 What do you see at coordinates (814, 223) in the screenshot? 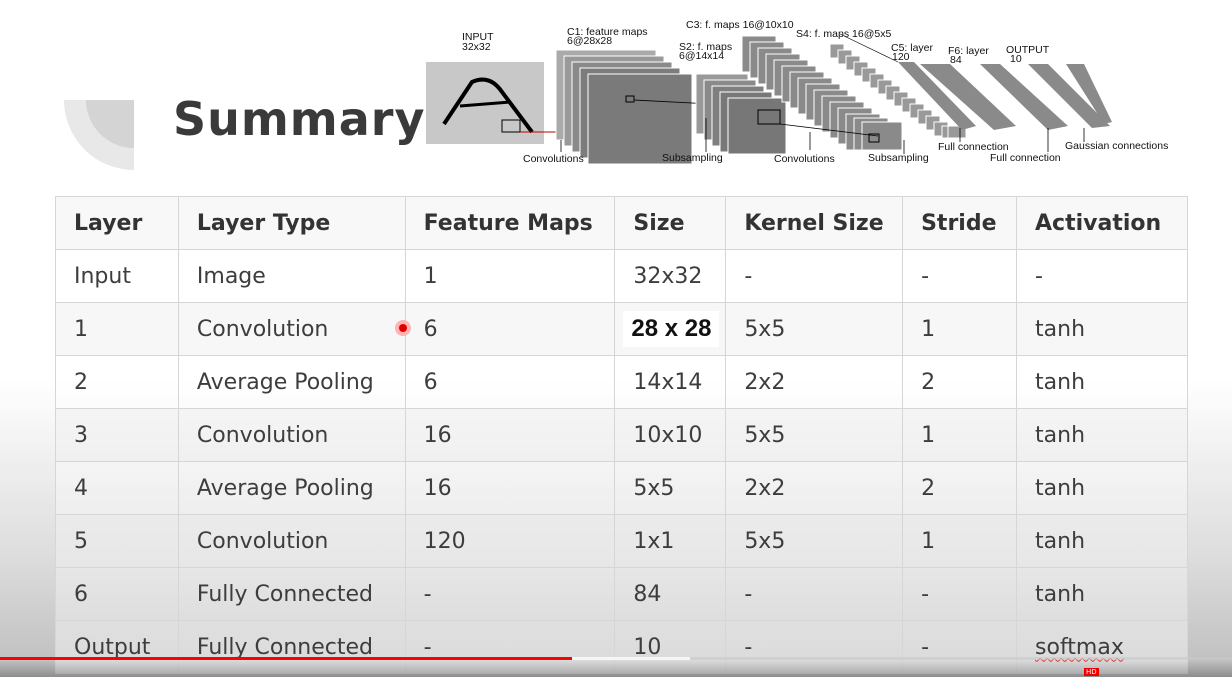
I see `header-kernel-size: Kernel Size` at bounding box center [814, 223].